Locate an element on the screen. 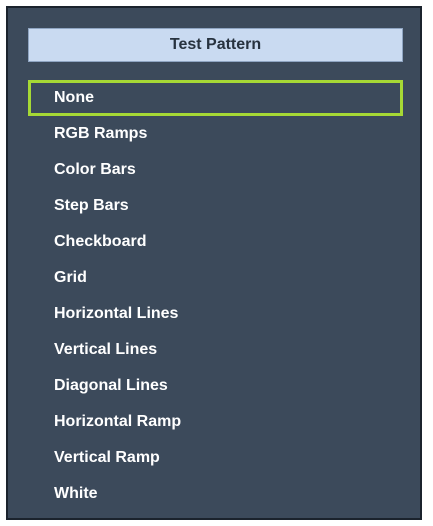  menu-item-vertical-ramp: Vertical Ramp is located at coordinates (215, 458).